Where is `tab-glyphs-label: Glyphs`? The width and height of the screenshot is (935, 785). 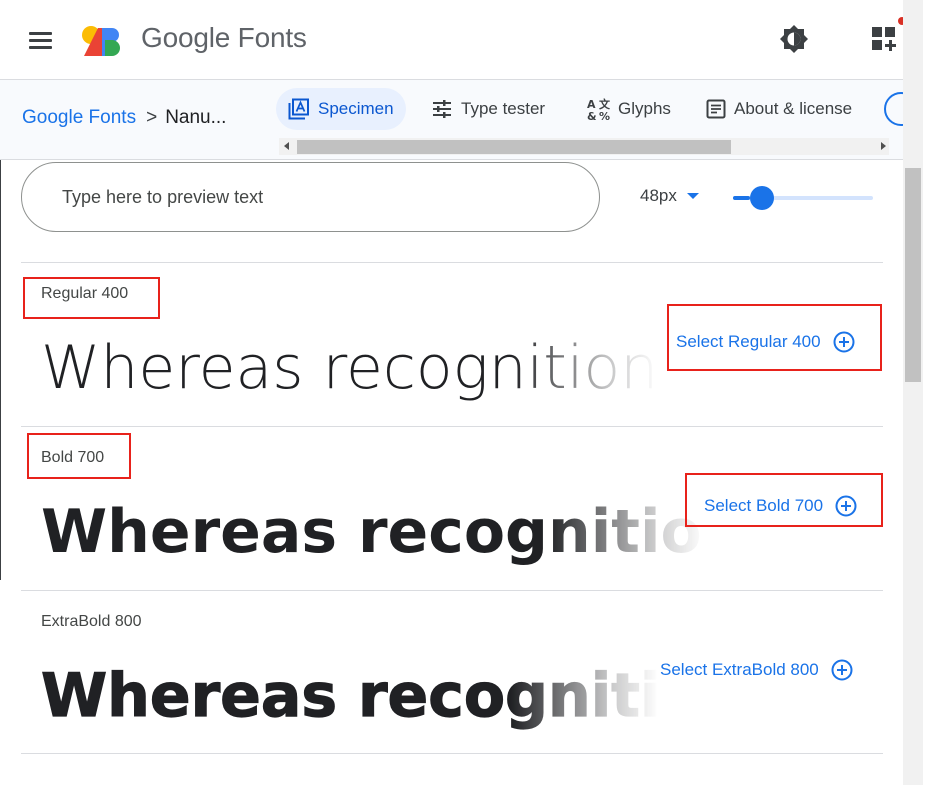
tab-glyphs-label: Glyphs is located at coordinates (644, 108).